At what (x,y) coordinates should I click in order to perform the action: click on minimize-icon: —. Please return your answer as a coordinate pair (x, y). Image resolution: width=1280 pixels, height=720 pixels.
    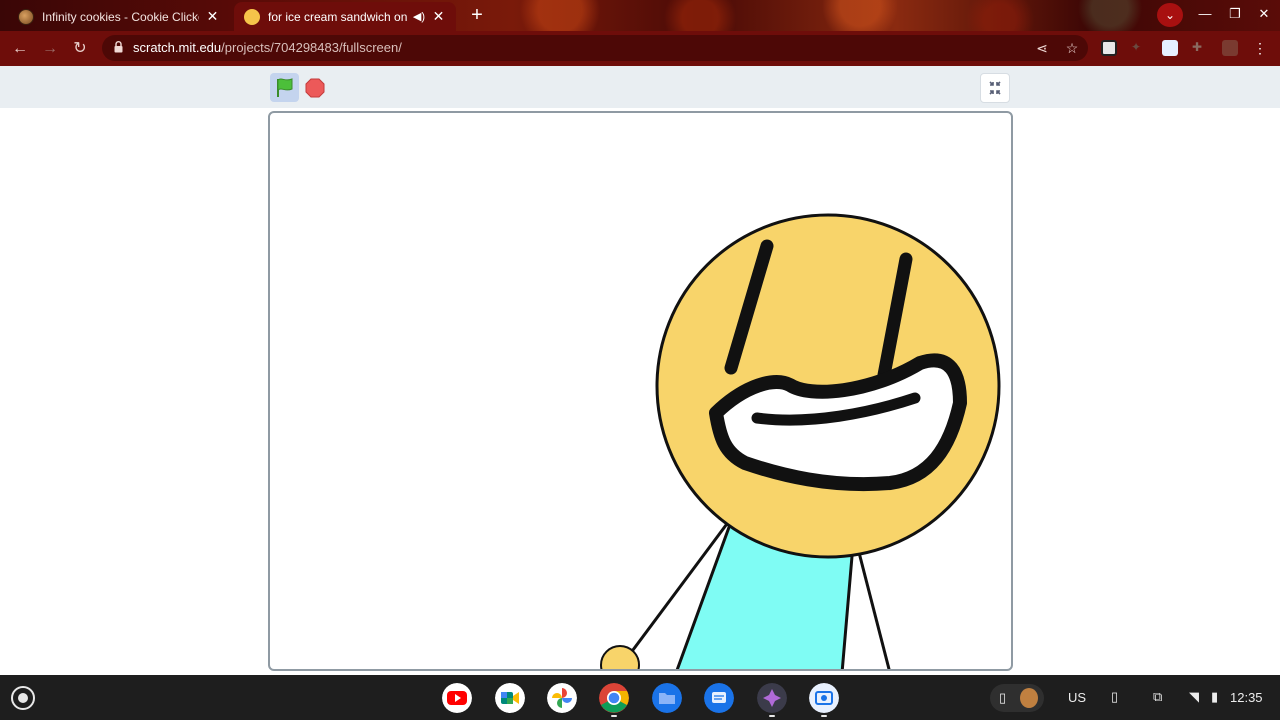
    Looking at the image, I should click on (1205, 15).